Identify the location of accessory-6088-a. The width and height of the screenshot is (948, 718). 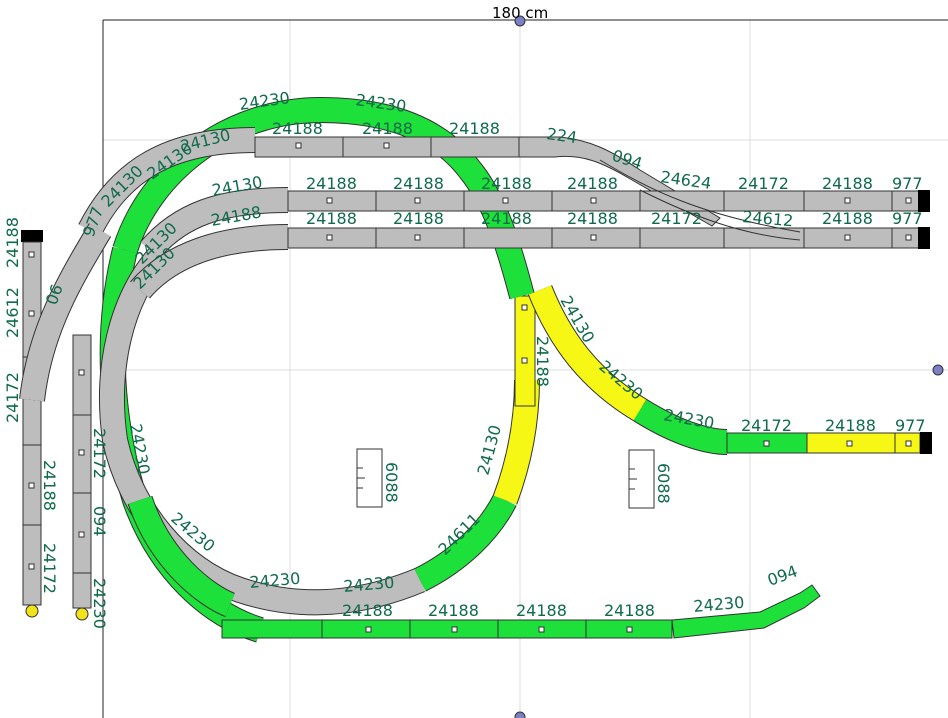
(369, 478).